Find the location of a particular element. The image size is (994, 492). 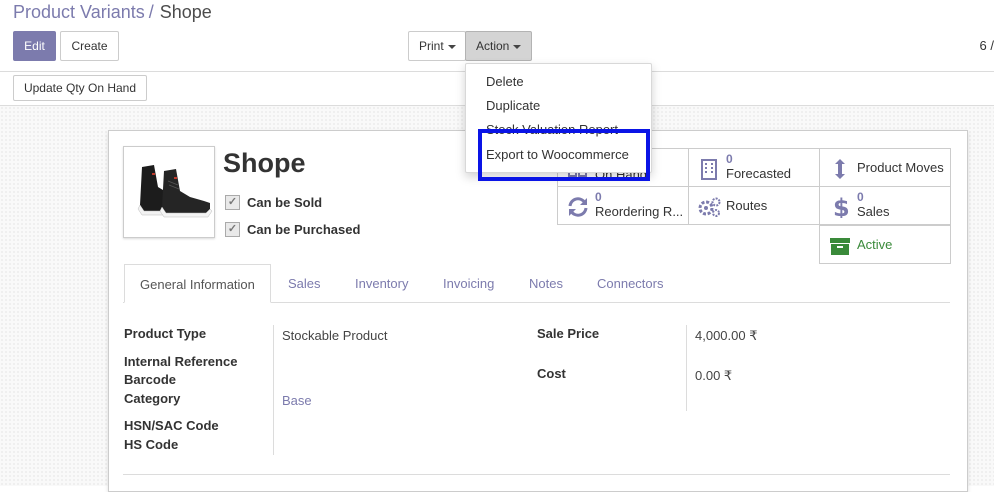

cost-value: 0.00 ₹ is located at coordinates (714, 375).